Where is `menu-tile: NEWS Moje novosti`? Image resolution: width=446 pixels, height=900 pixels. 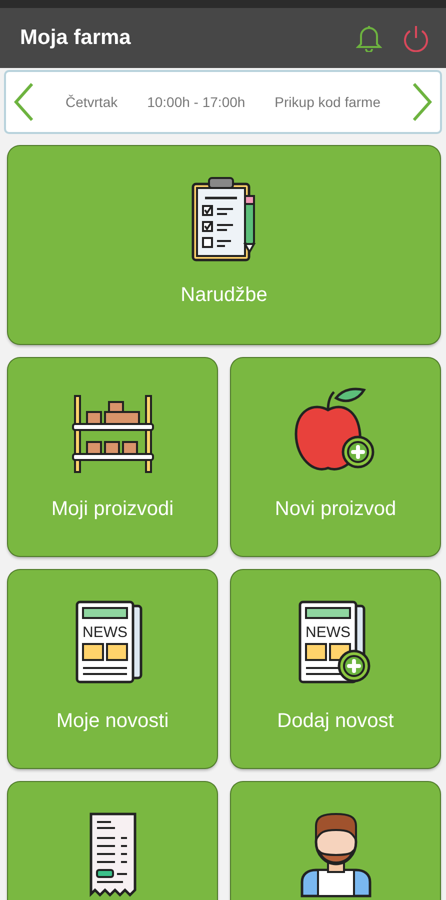 menu-tile: NEWS Moje novosti is located at coordinates (112, 669).